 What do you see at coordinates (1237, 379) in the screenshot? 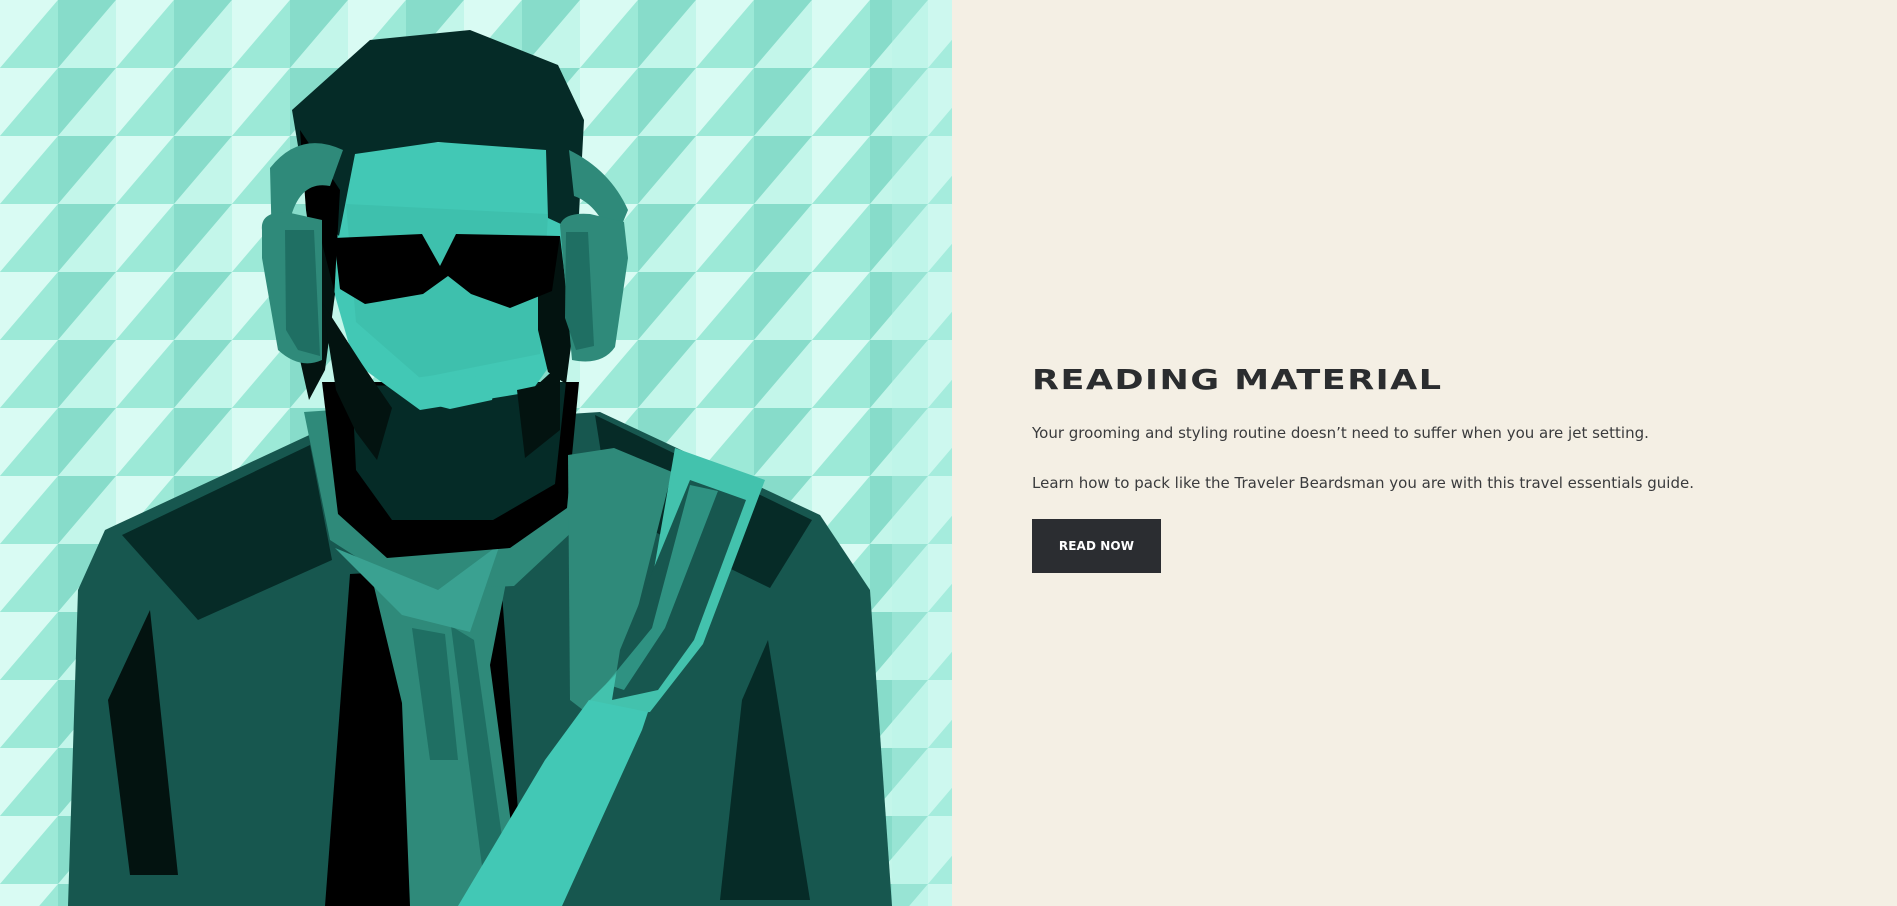
I see `headline: READING MATERIAL` at bounding box center [1237, 379].